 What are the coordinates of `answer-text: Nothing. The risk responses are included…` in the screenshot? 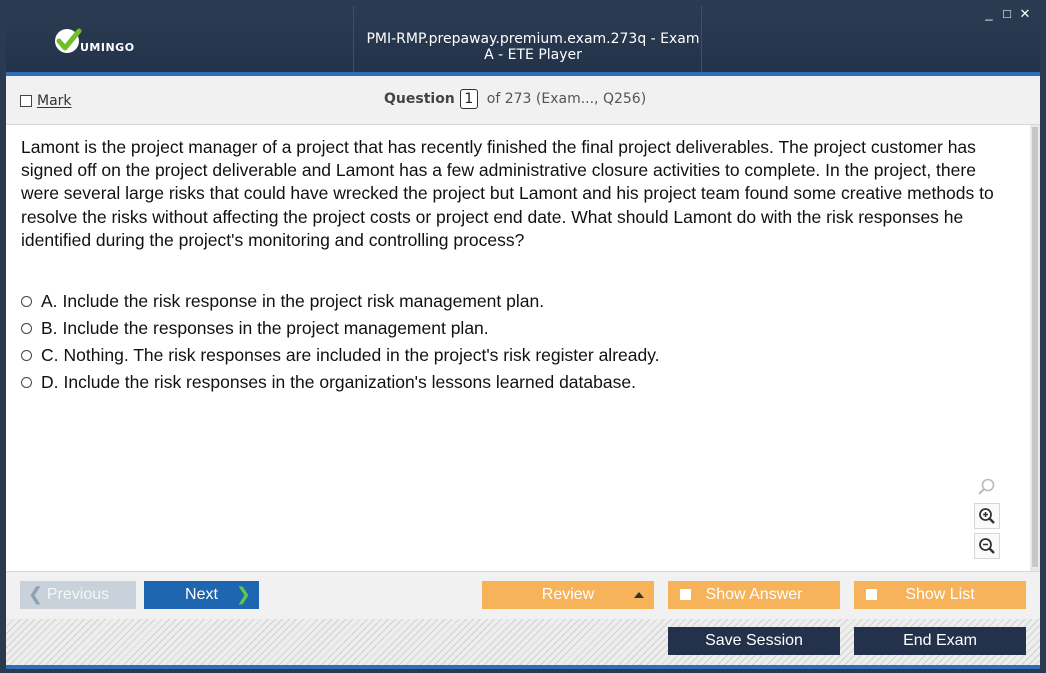 It's located at (361, 355).